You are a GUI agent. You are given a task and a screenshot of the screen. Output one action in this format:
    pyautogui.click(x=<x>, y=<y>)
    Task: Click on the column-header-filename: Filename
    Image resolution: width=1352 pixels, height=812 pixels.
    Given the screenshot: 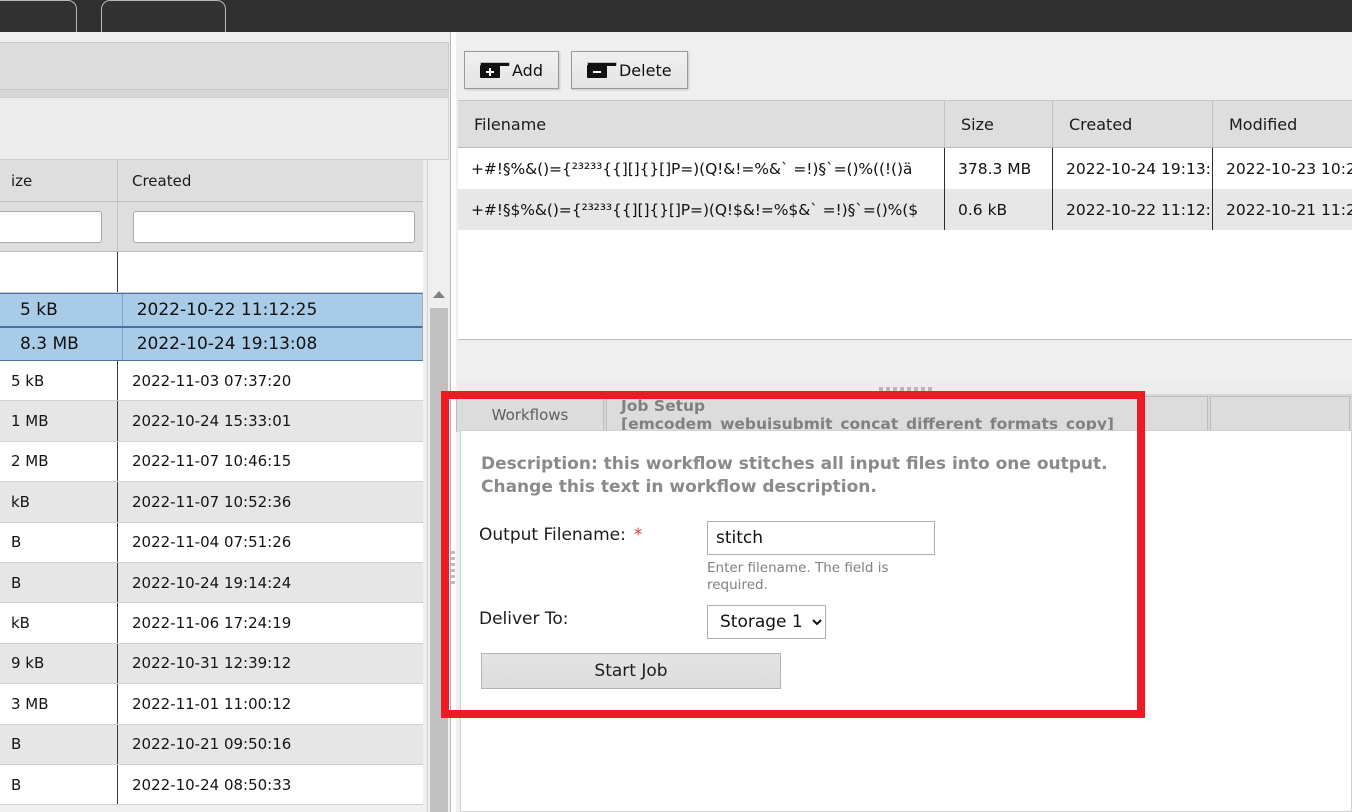 What is the action you would take?
    pyautogui.click(x=701, y=124)
    